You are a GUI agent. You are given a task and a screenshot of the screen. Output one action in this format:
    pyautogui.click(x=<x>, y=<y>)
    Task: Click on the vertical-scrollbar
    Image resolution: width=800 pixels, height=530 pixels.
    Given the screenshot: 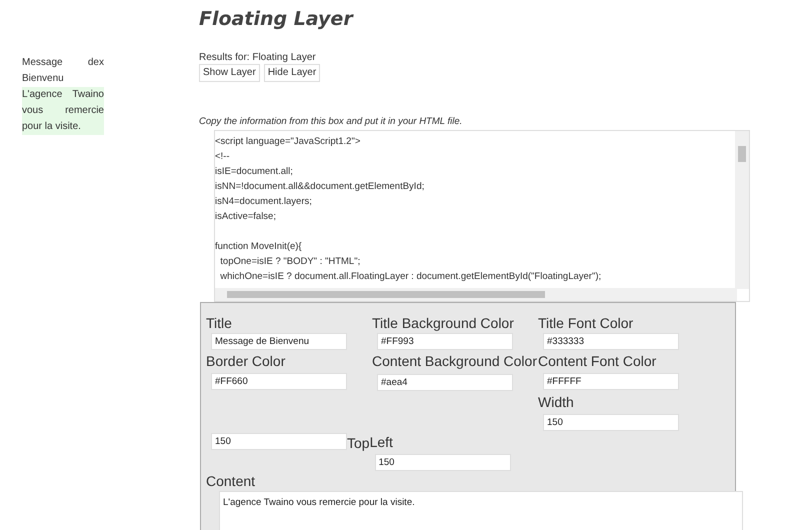 What is the action you would take?
    pyautogui.click(x=742, y=210)
    